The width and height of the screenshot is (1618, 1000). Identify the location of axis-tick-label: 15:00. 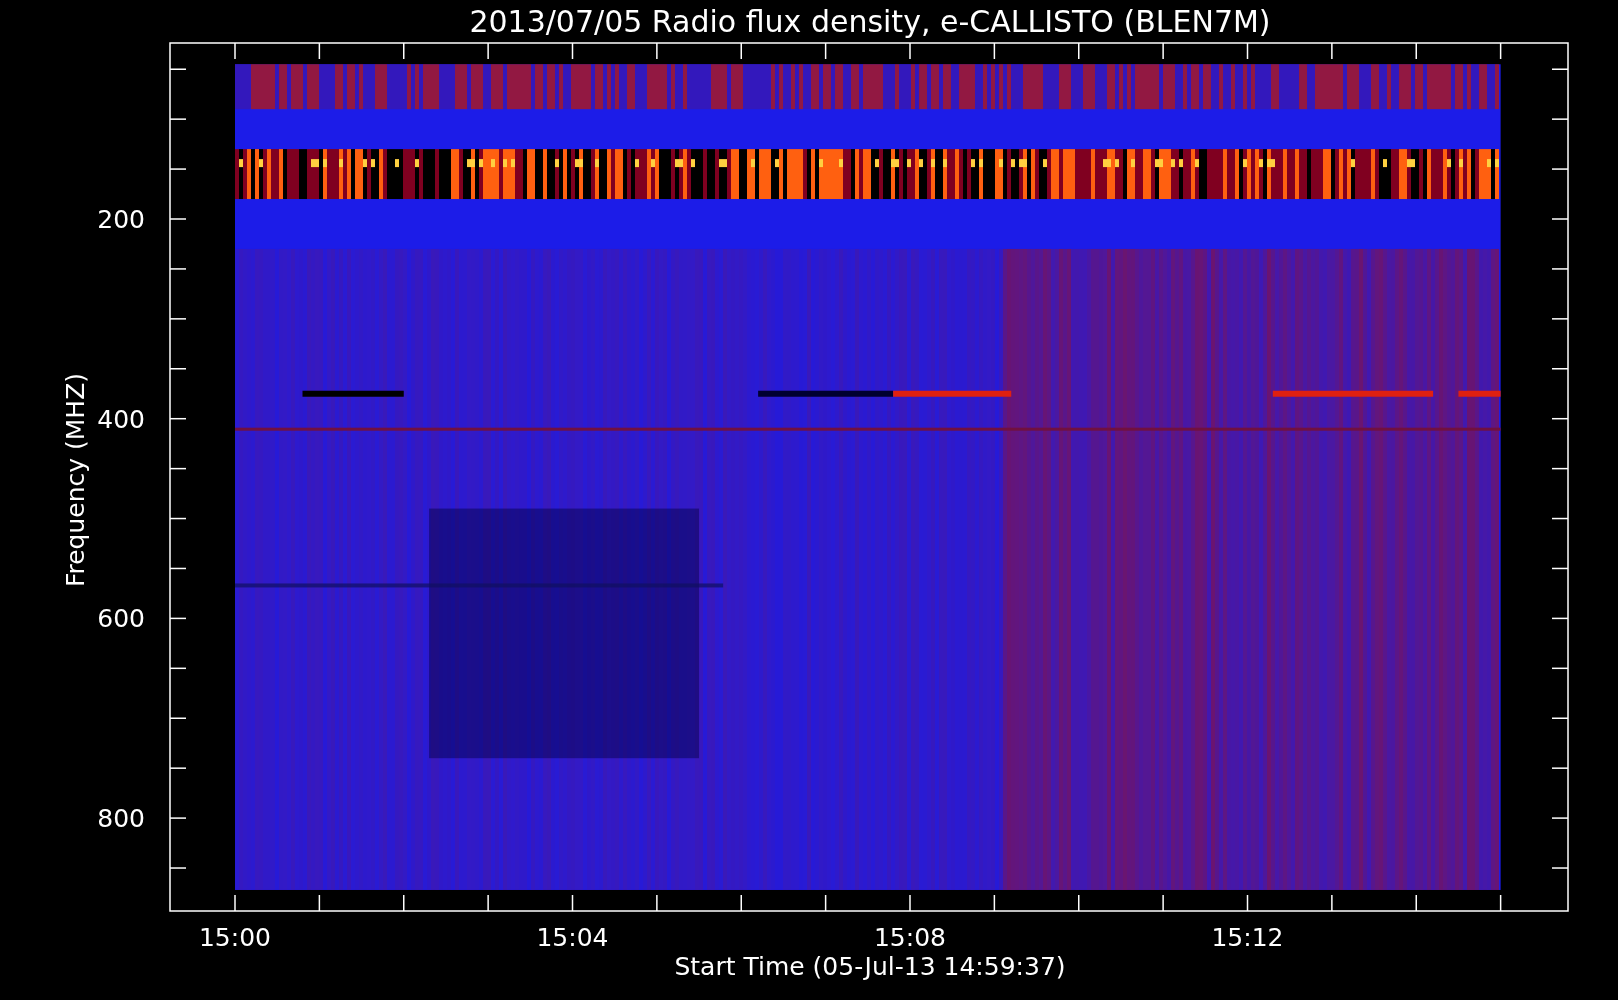
(235, 937).